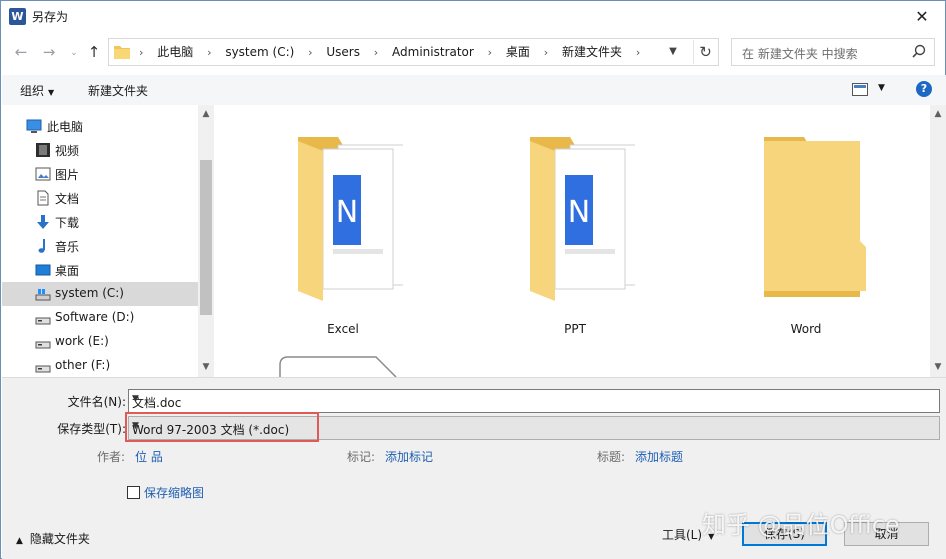 This screenshot has height=559, width=946. What do you see at coordinates (43, 150) in the screenshot?
I see `video-icon` at bounding box center [43, 150].